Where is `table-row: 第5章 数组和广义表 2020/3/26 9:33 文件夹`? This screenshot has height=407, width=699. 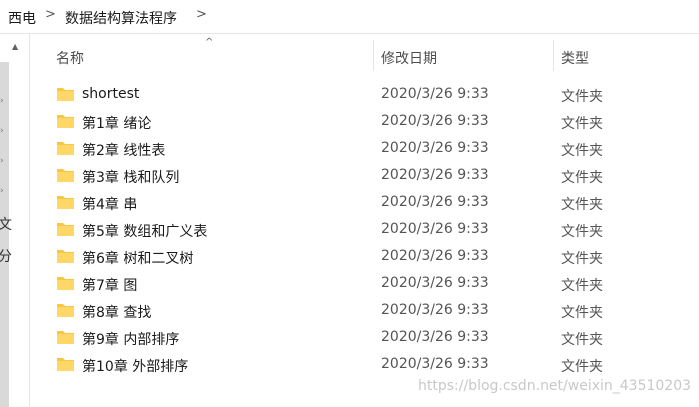
table-row: 第5章 数组和广义表 2020/3/26 9:33 文件夹 is located at coordinates (367, 229).